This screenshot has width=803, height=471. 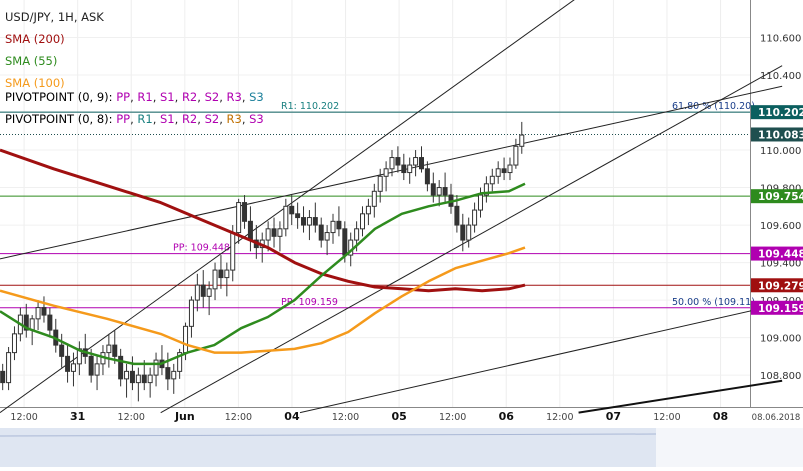 I want to click on legend-sma-200: SMA (200), so click(x=54, y=39).